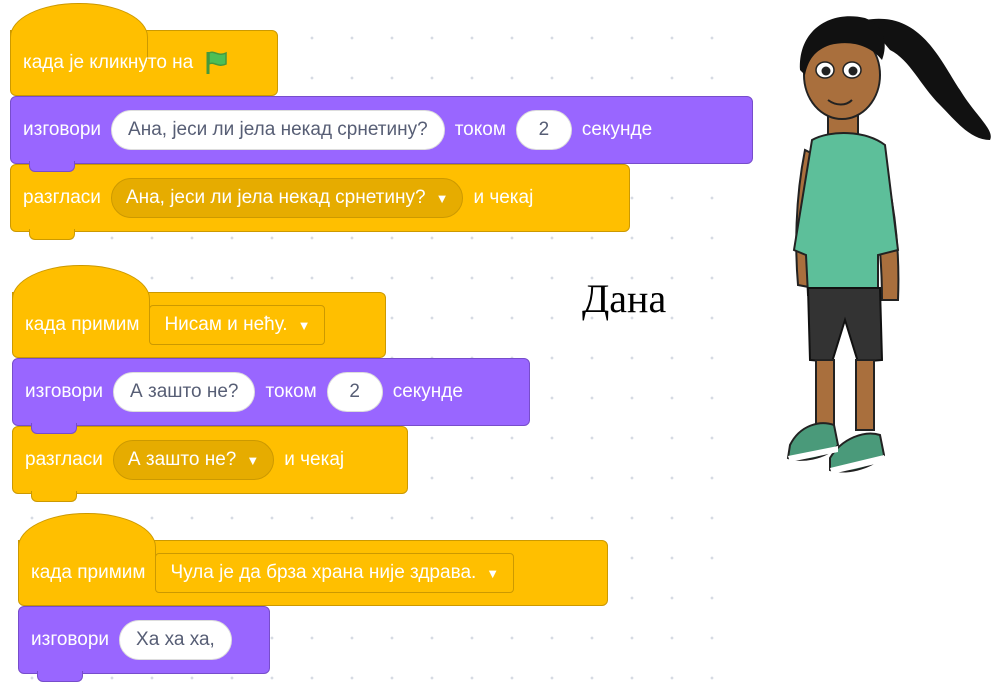 The height and width of the screenshot is (696, 1000). Describe the element at coordinates (624, 298) in the screenshot. I see `sprite-name: Дана` at that location.